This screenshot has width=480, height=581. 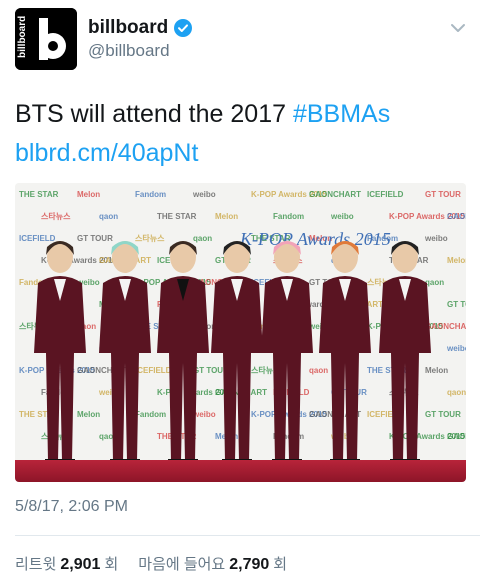 What do you see at coordinates (341, 114) in the screenshot?
I see `hashtag-link: #BBMAs` at bounding box center [341, 114].